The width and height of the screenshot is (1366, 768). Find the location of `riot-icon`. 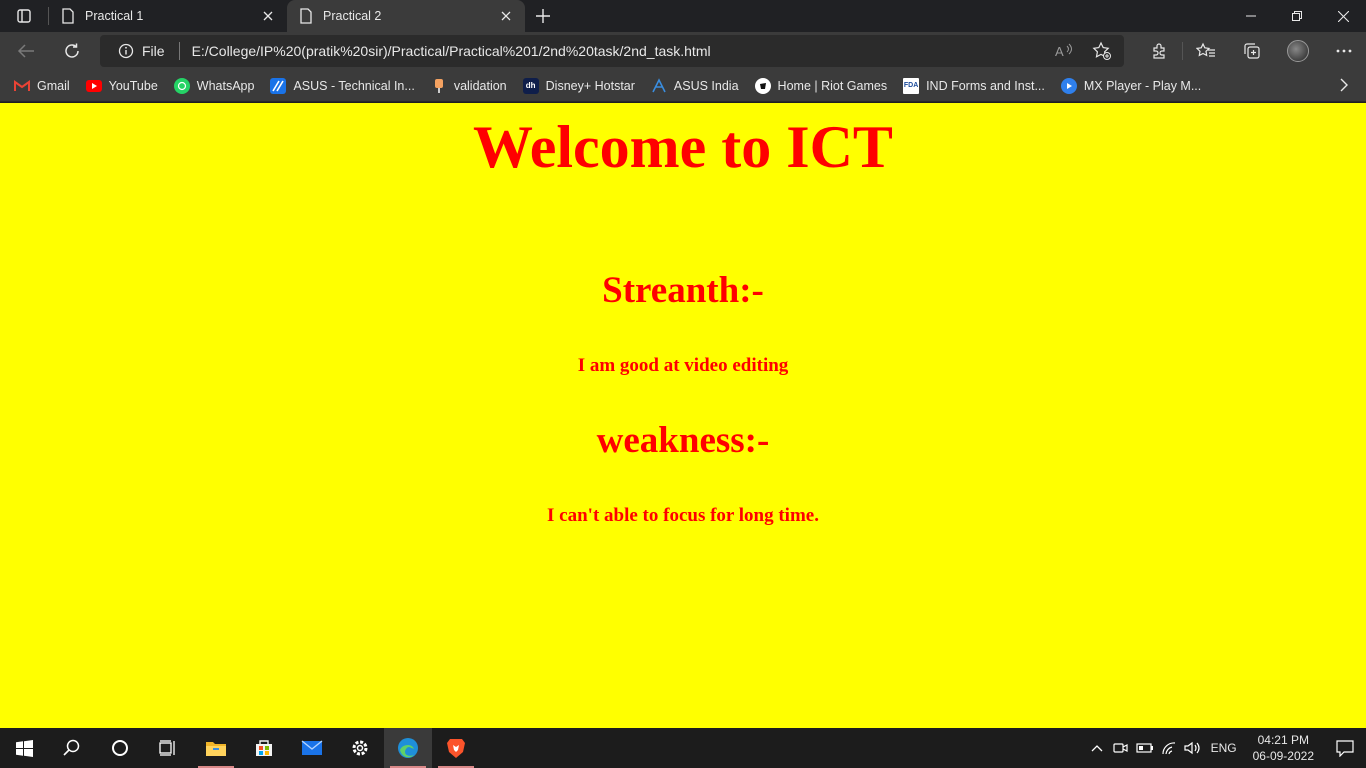

riot-icon is located at coordinates (762, 85).